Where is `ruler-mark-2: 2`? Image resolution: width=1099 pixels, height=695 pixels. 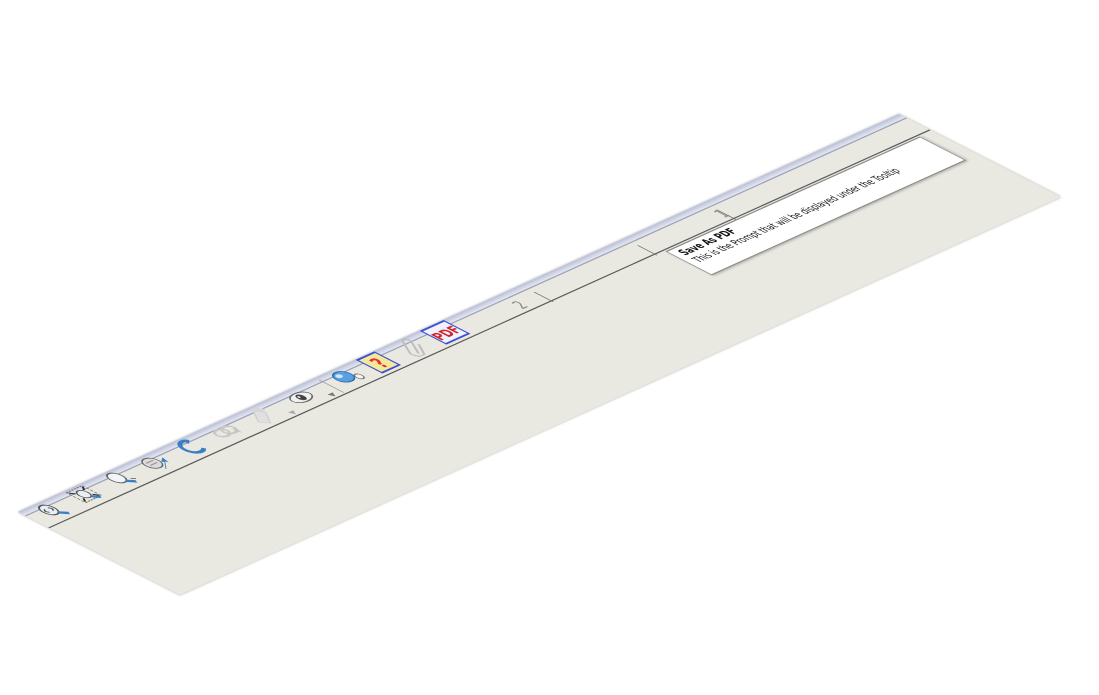 ruler-mark-2: 2 is located at coordinates (520, 305).